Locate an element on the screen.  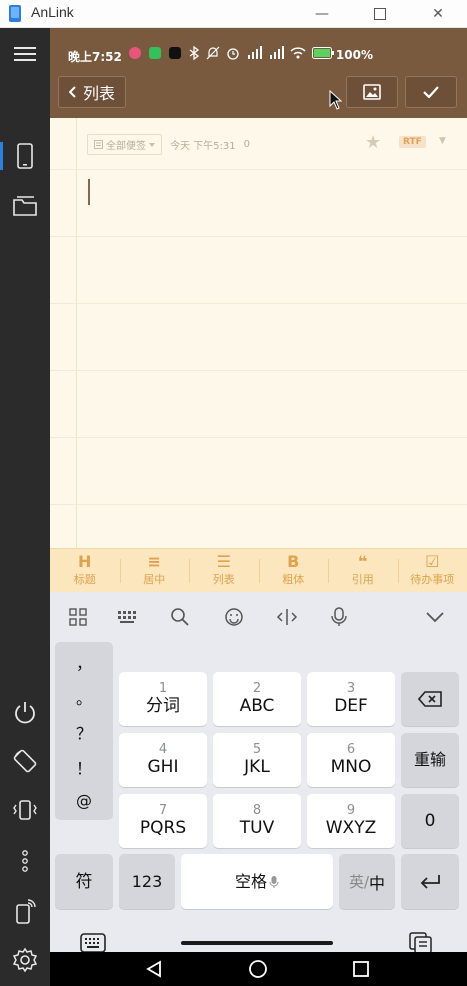
phone-view-button is located at coordinates (25, 156).